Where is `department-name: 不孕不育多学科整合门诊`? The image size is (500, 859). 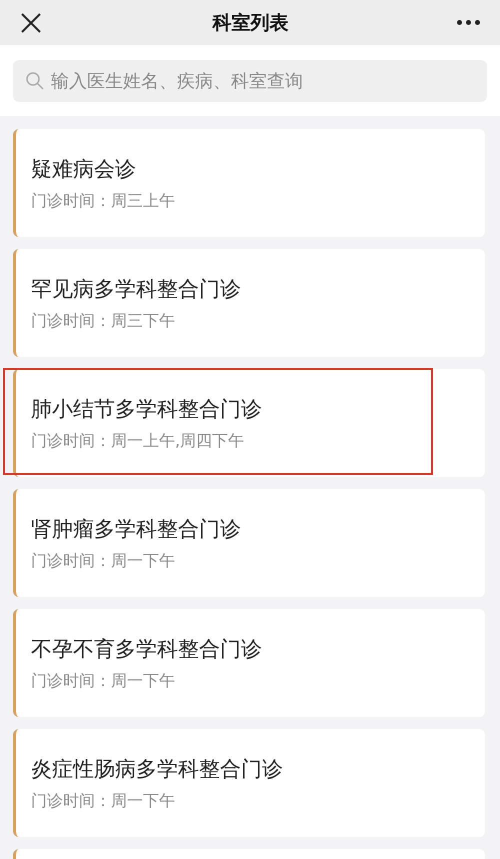 department-name: 不孕不育多学科整合门诊 is located at coordinates (147, 649).